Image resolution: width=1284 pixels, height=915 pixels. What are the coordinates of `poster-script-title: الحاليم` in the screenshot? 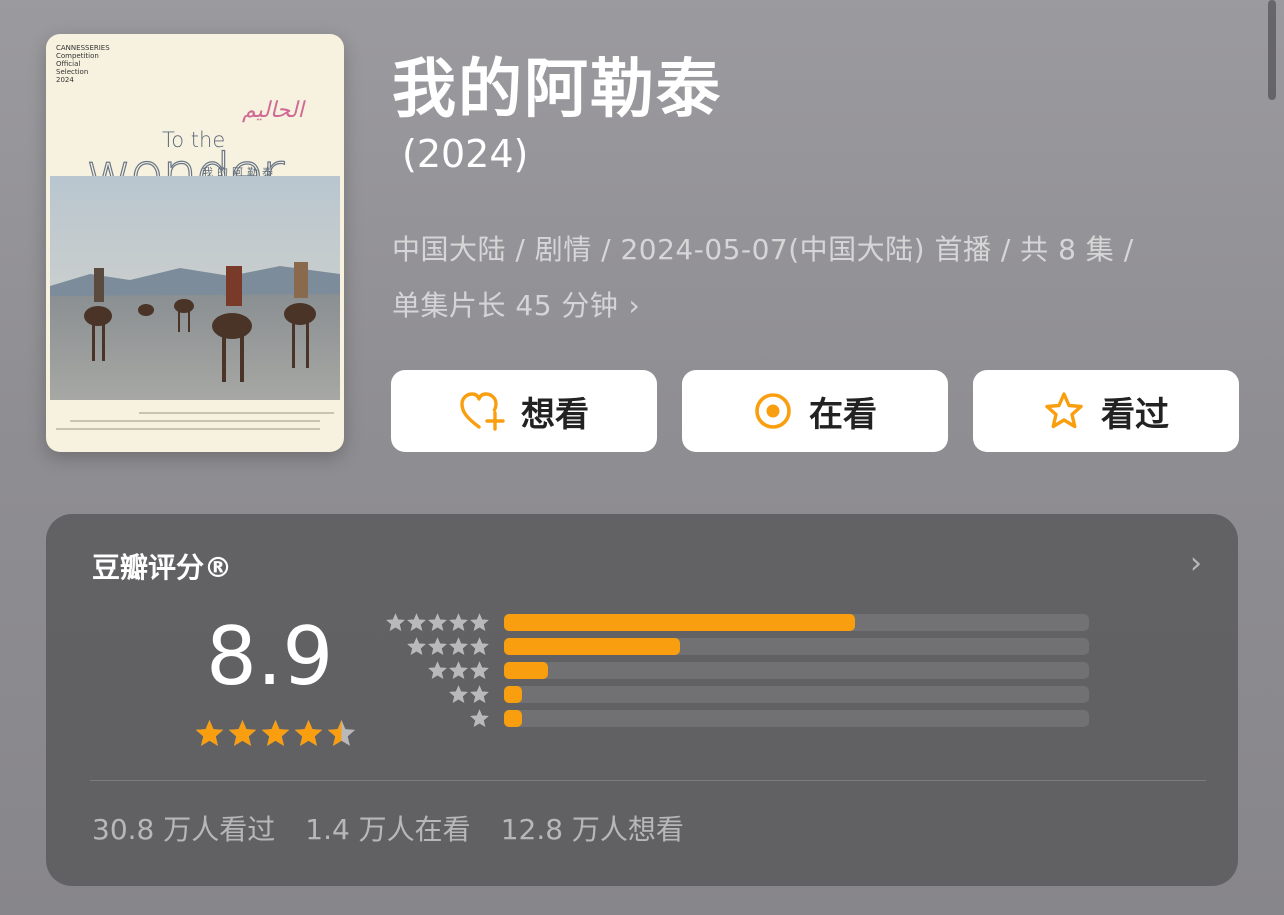 It's located at (273, 110).